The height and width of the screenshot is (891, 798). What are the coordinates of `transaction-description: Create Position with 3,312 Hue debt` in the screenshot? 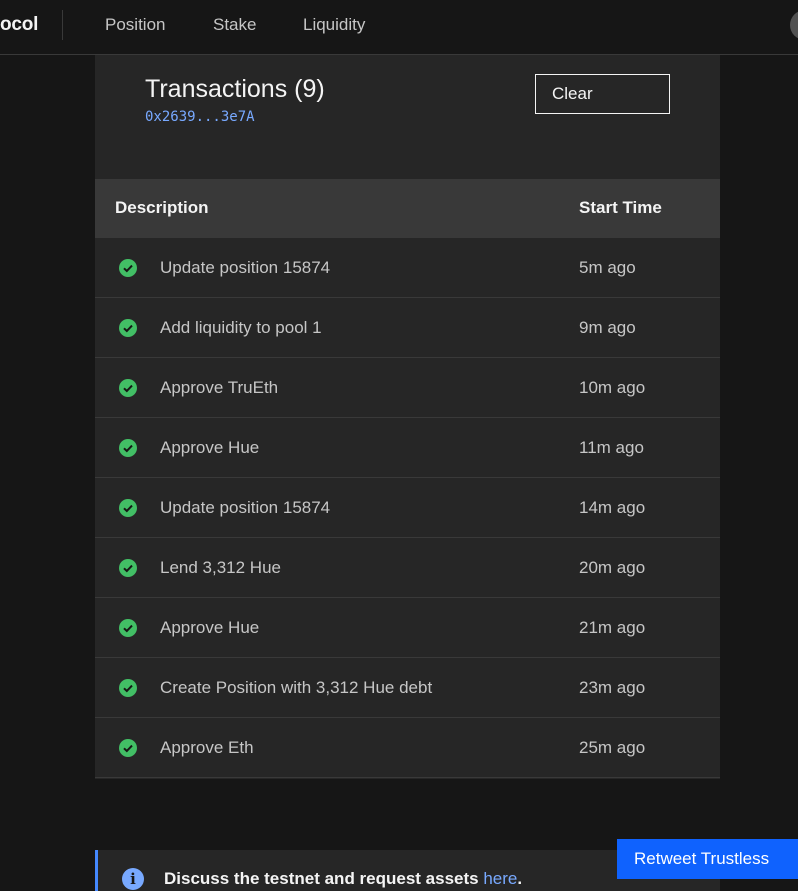 It's located at (296, 687).